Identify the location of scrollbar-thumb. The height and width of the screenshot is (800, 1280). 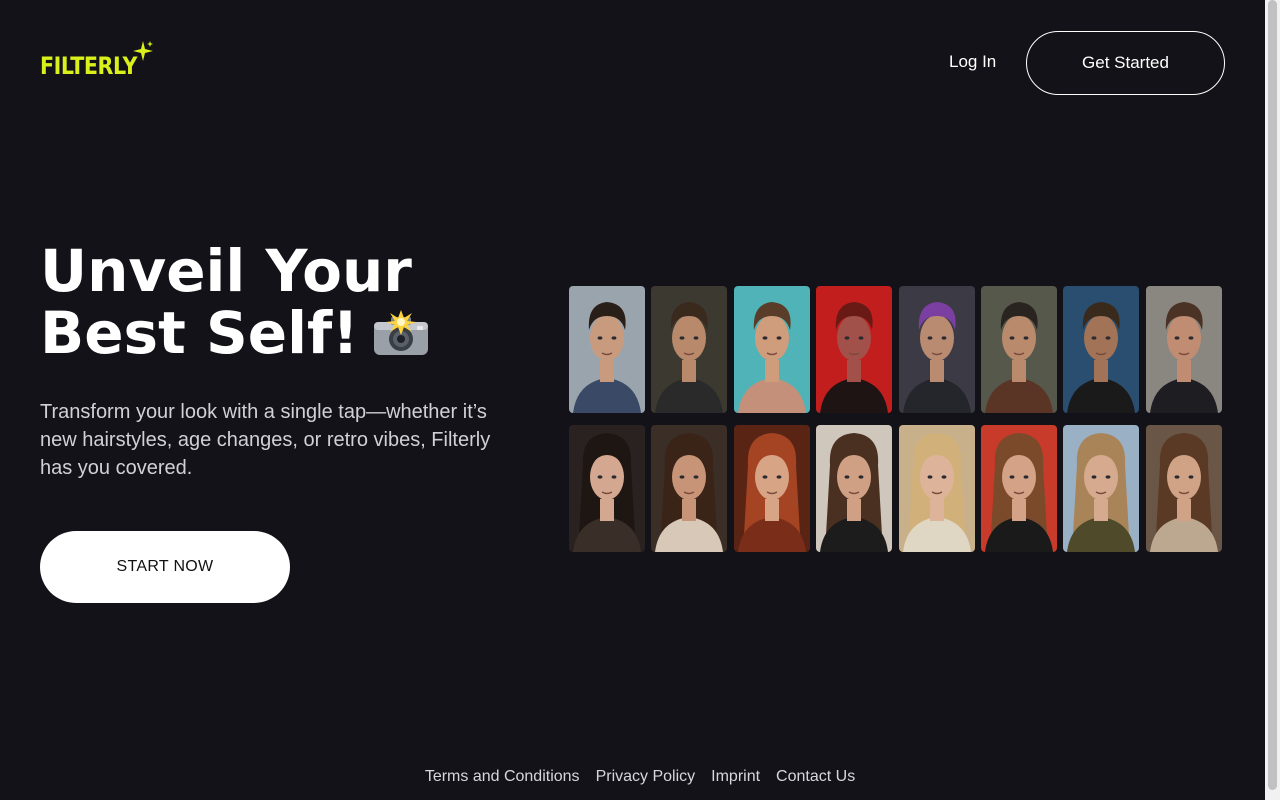
(1272, 395).